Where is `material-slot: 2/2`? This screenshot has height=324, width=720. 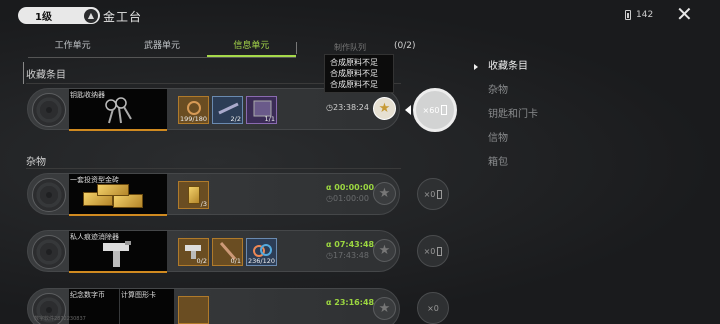 material-slot: 2/2 is located at coordinates (227, 110).